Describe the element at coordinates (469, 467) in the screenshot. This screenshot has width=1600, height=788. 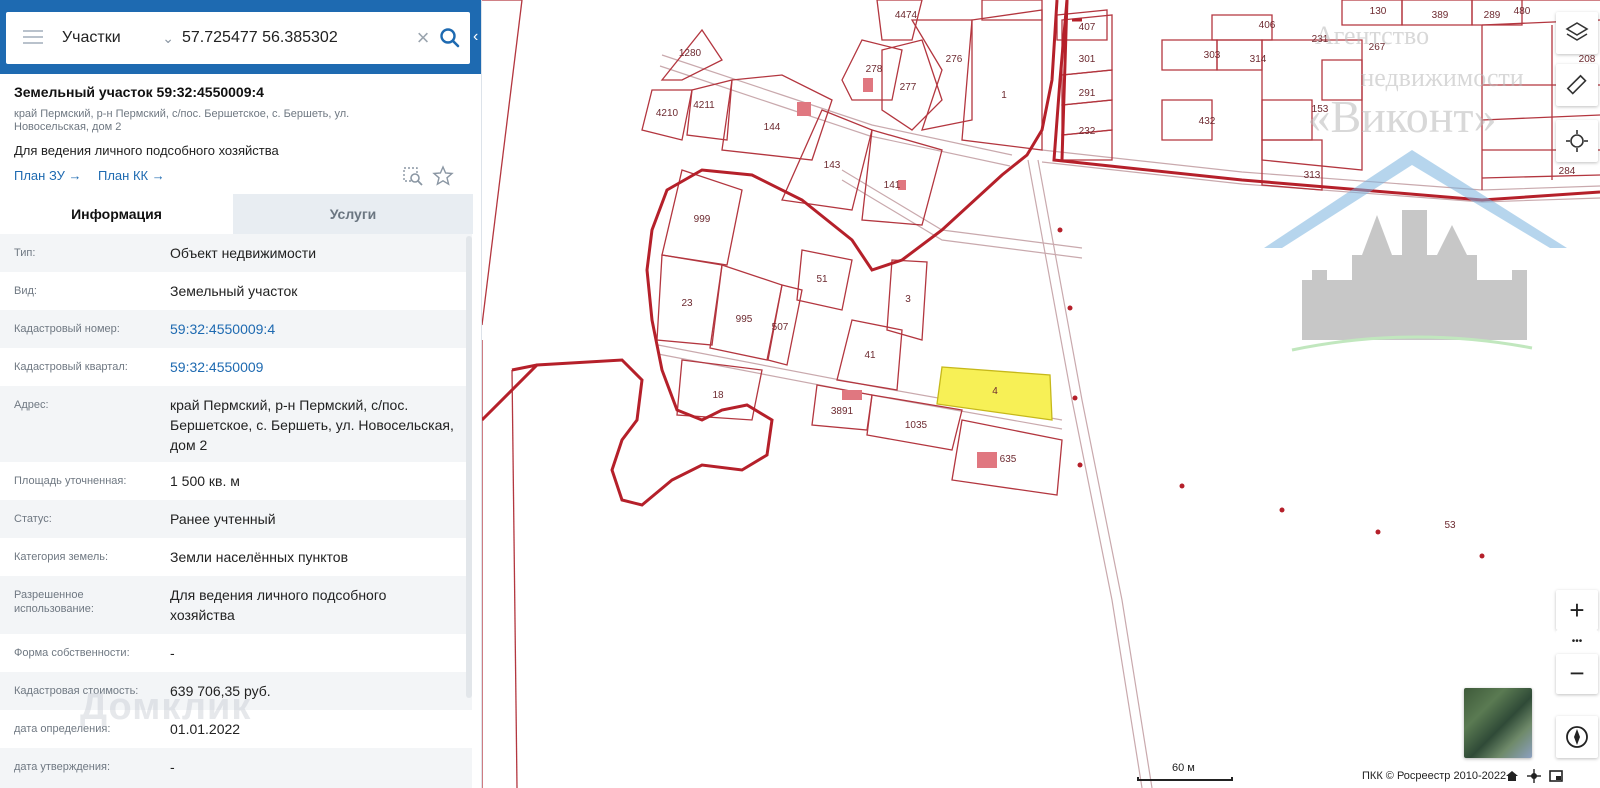
I see `scrollbar` at that location.